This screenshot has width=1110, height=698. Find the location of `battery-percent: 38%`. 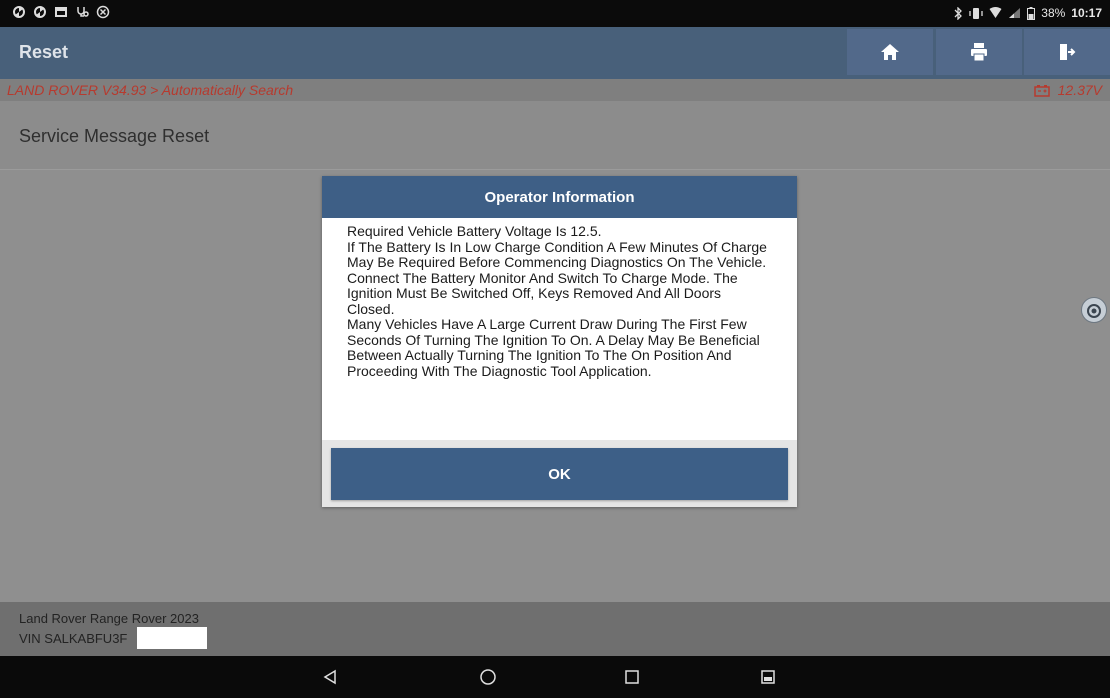

battery-percent: 38% is located at coordinates (1053, 13).